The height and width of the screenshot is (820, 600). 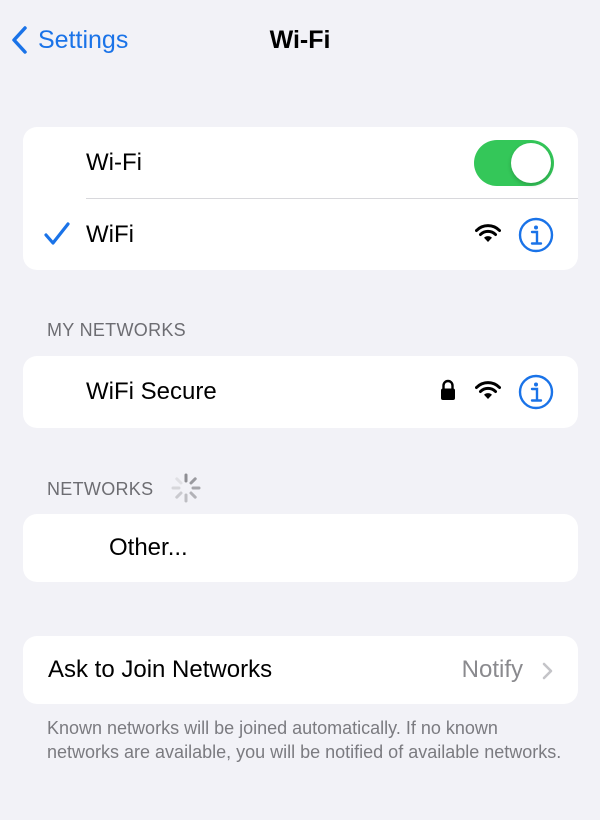 What do you see at coordinates (300, 163) in the screenshot?
I see `wifi-toggle-row: Wi-Fi` at bounding box center [300, 163].